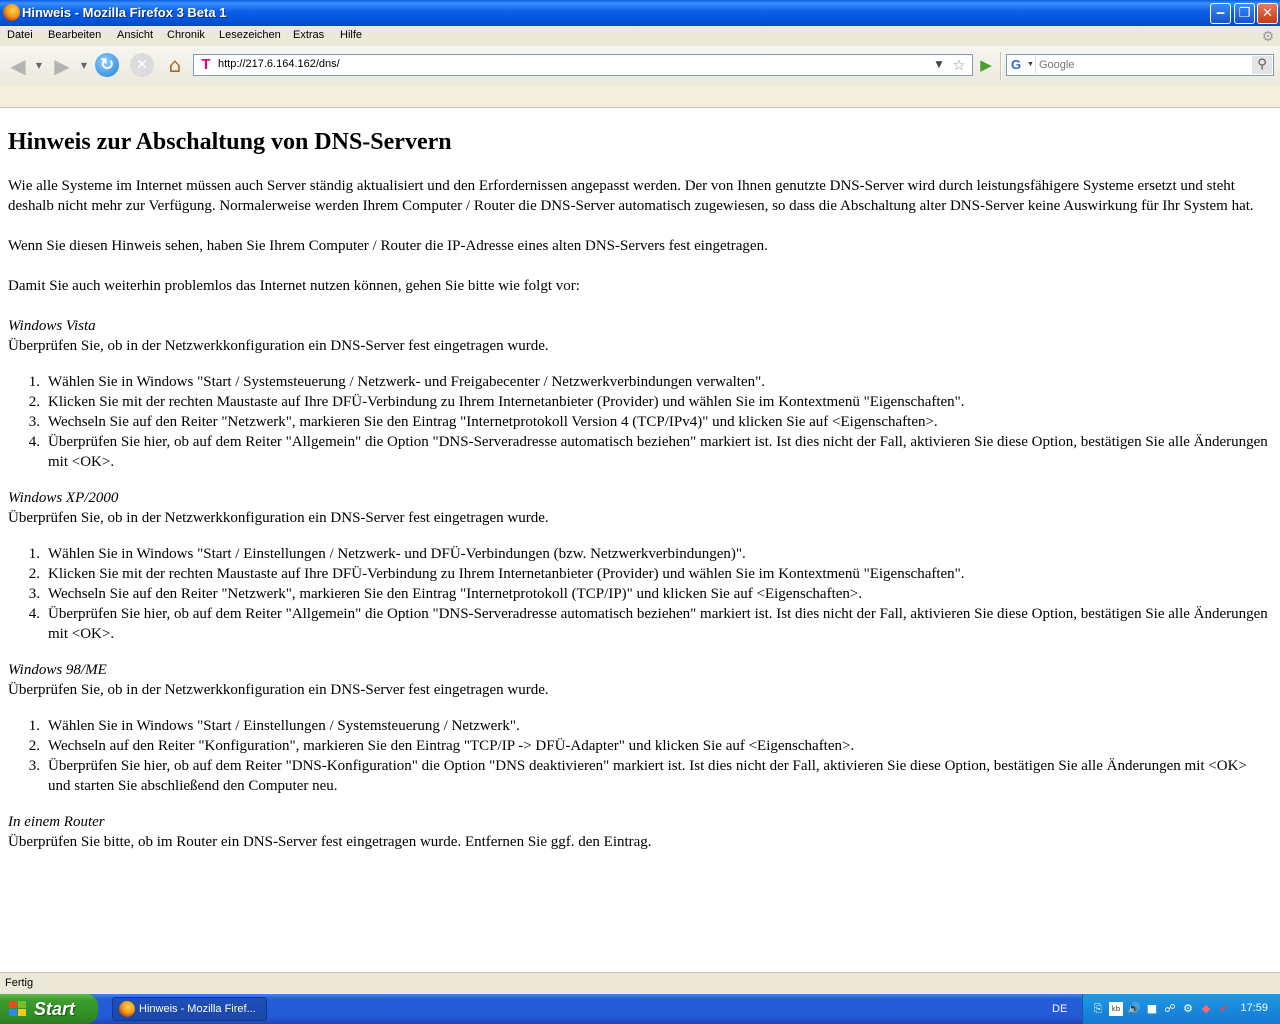 The image size is (1280, 1024). Describe the element at coordinates (107, 65) in the screenshot. I see `reload-button: ↻` at that location.